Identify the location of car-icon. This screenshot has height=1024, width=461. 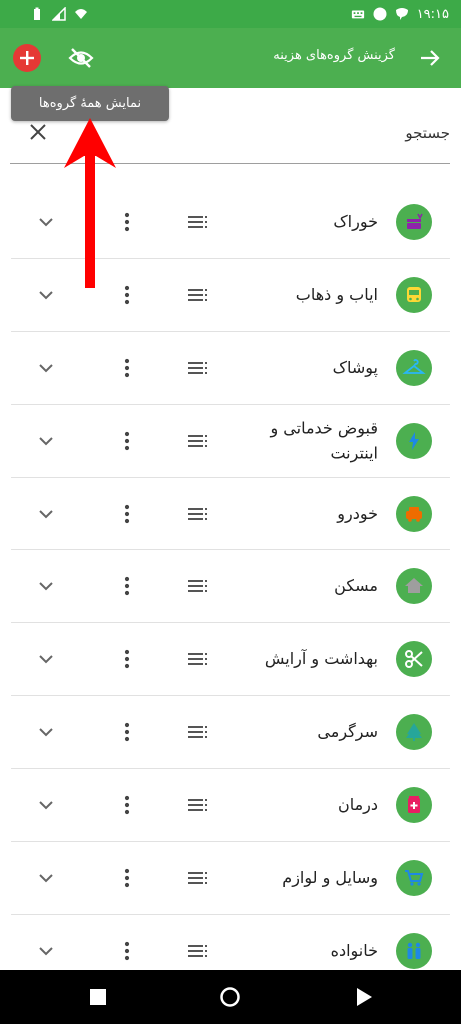
(414, 513).